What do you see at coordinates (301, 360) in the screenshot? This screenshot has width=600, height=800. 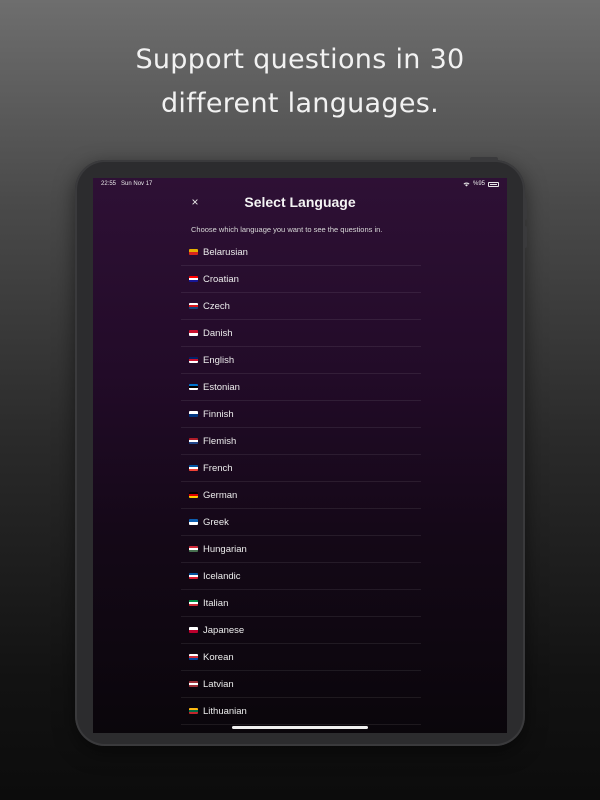 I see `language-item: English` at bounding box center [301, 360].